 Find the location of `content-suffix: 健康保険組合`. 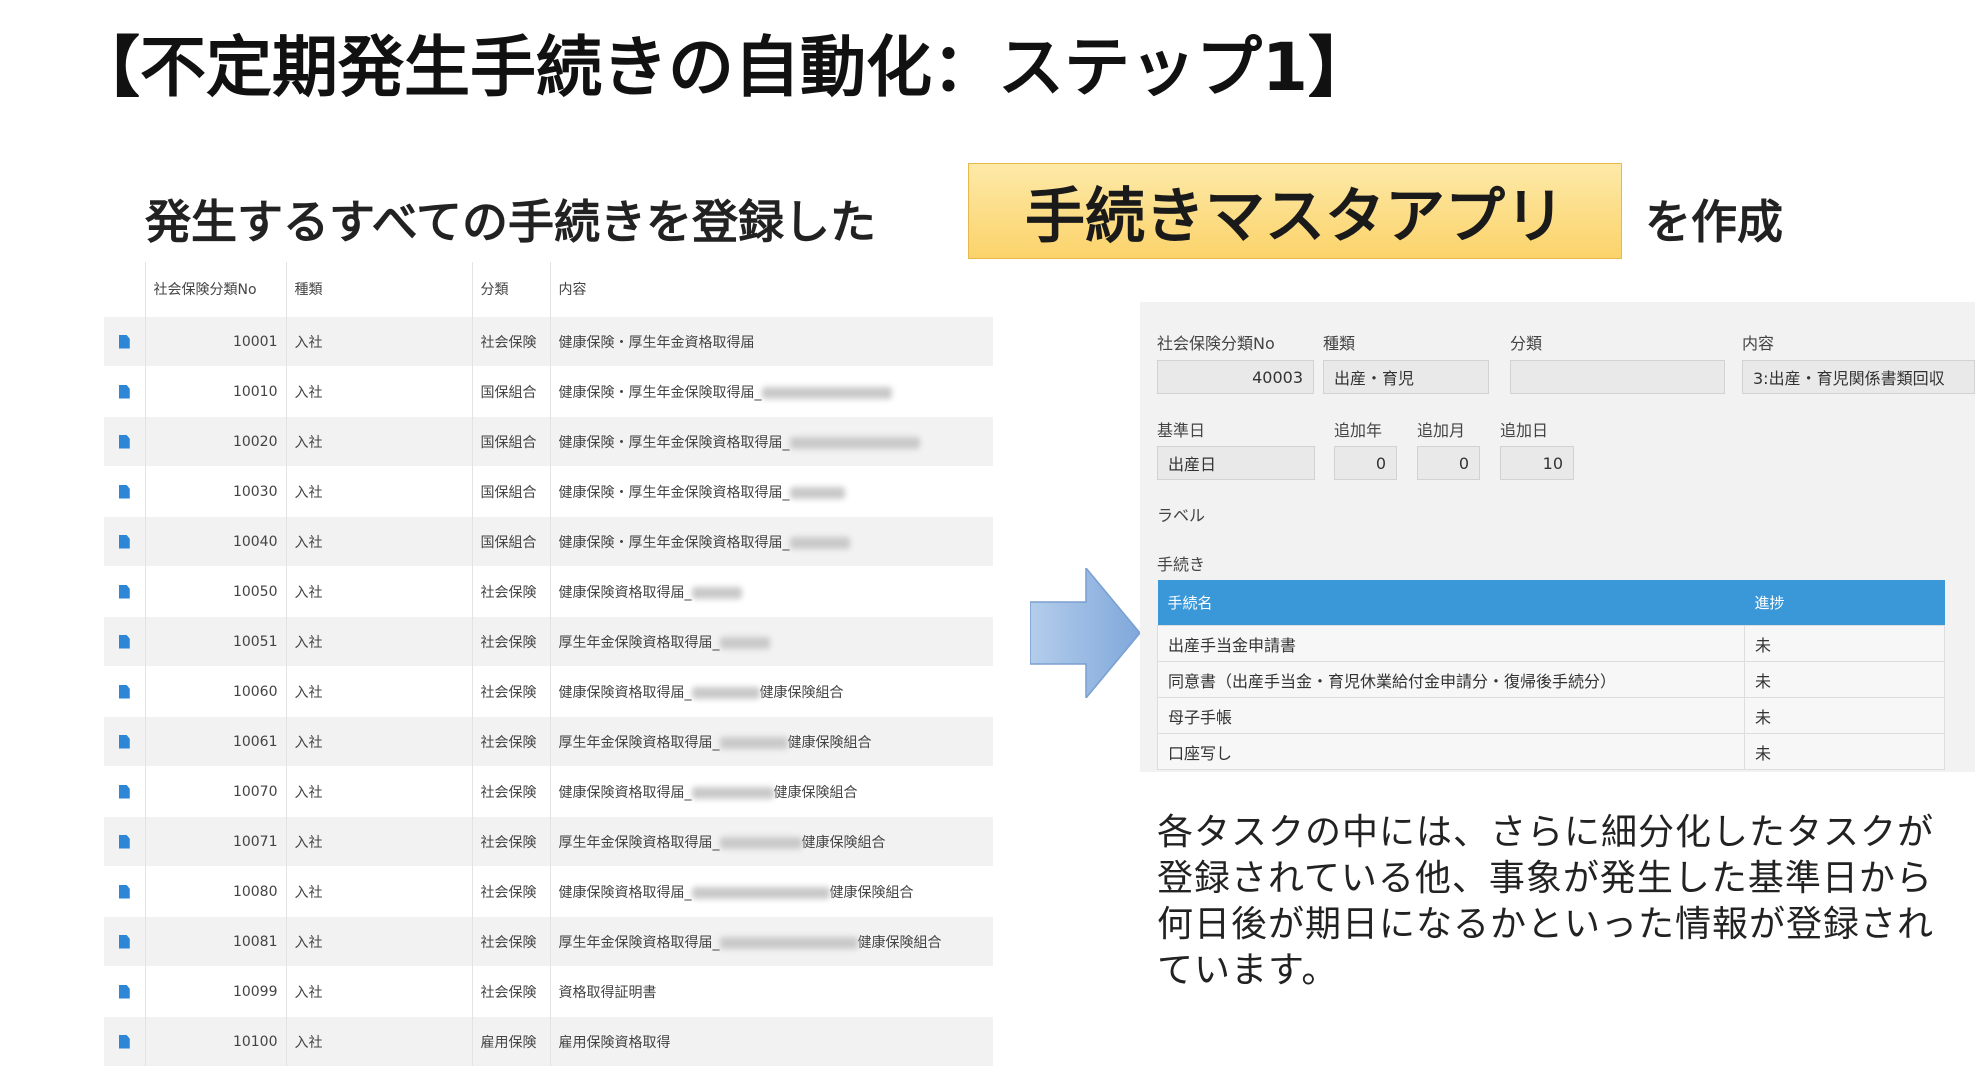

content-suffix: 健康保険組合 is located at coordinates (802, 693).